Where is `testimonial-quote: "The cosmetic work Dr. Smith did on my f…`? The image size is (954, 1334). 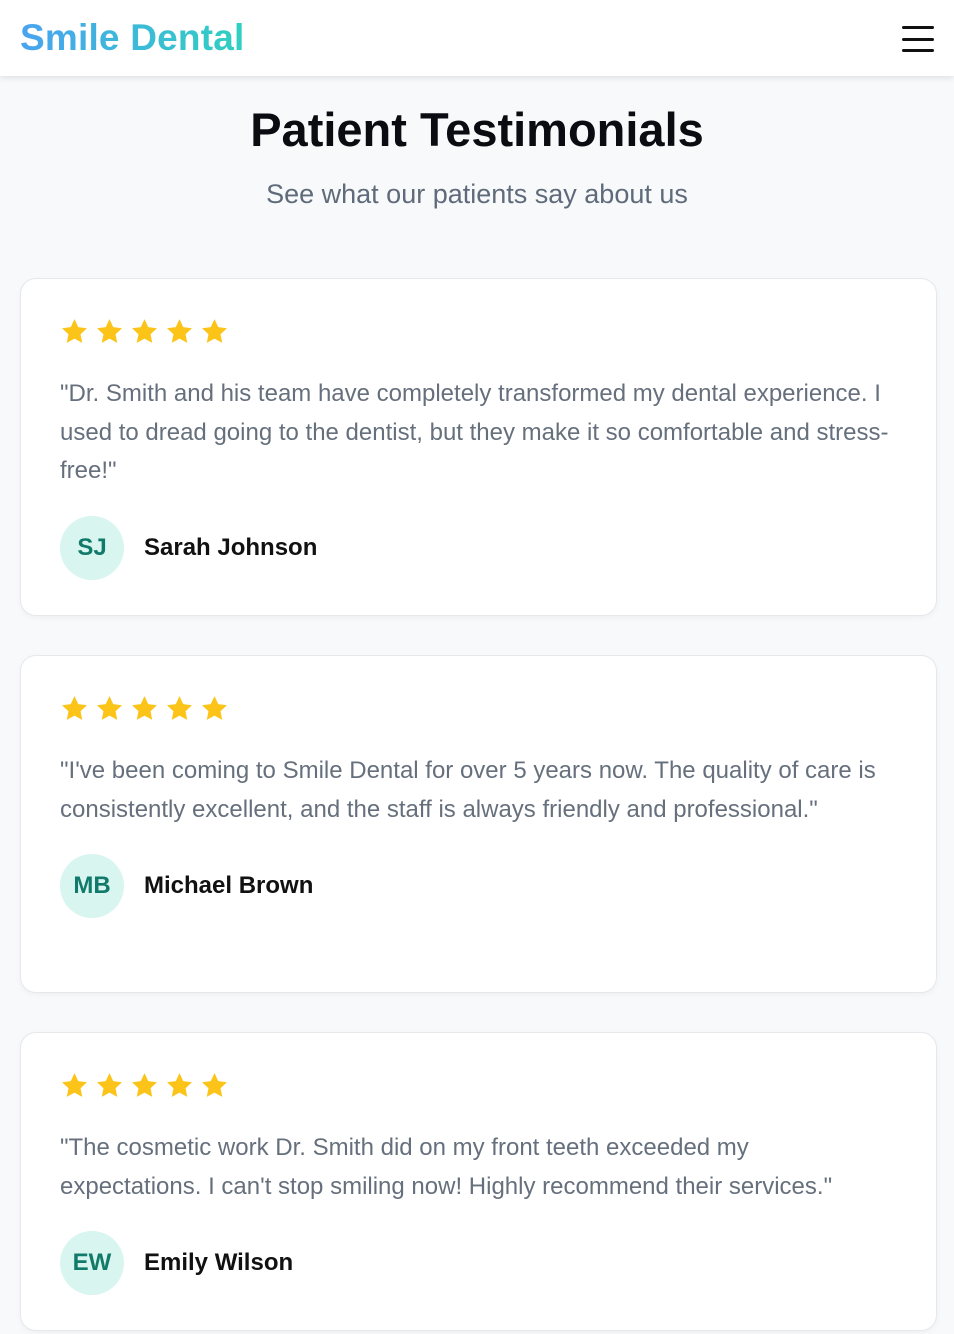
testimonial-quote: "The cosmetic work Dr. Smith did on my f… is located at coordinates (446, 1167).